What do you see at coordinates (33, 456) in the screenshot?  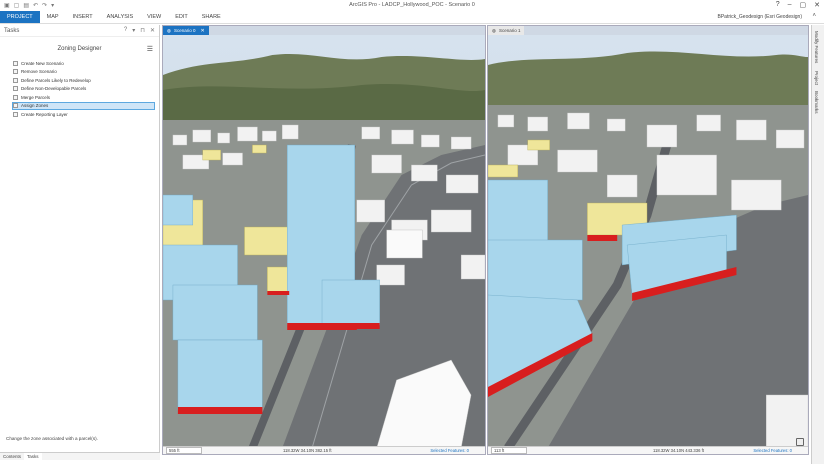 I see `tab-tasks: Tasks` at bounding box center [33, 456].